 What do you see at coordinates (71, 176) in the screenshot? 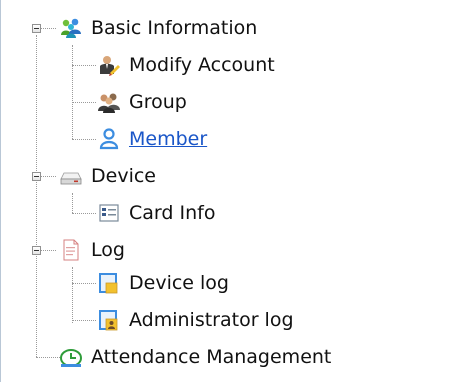
I see `device-icon` at bounding box center [71, 176].